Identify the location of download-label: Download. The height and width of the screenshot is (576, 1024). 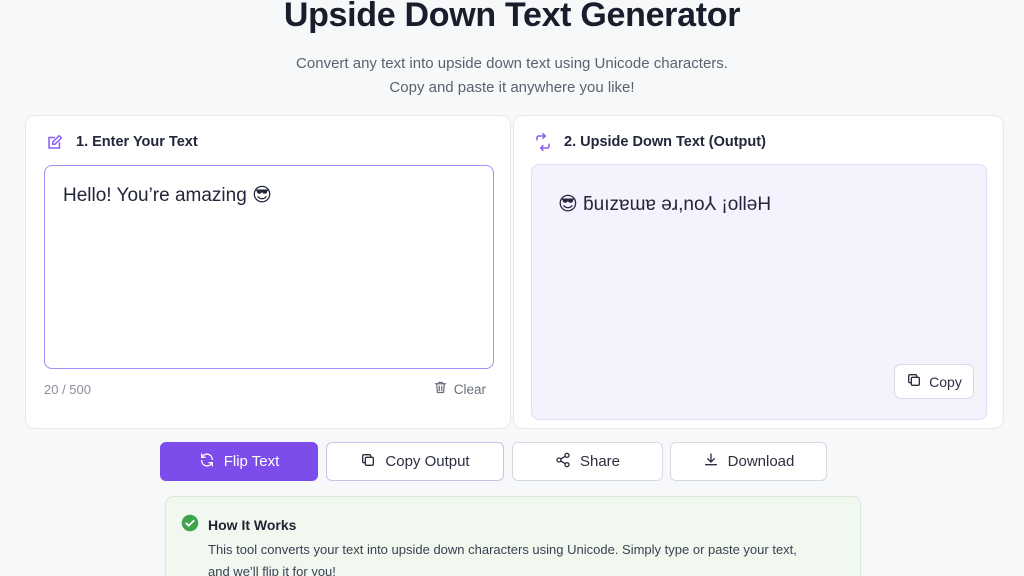
(761, 461).